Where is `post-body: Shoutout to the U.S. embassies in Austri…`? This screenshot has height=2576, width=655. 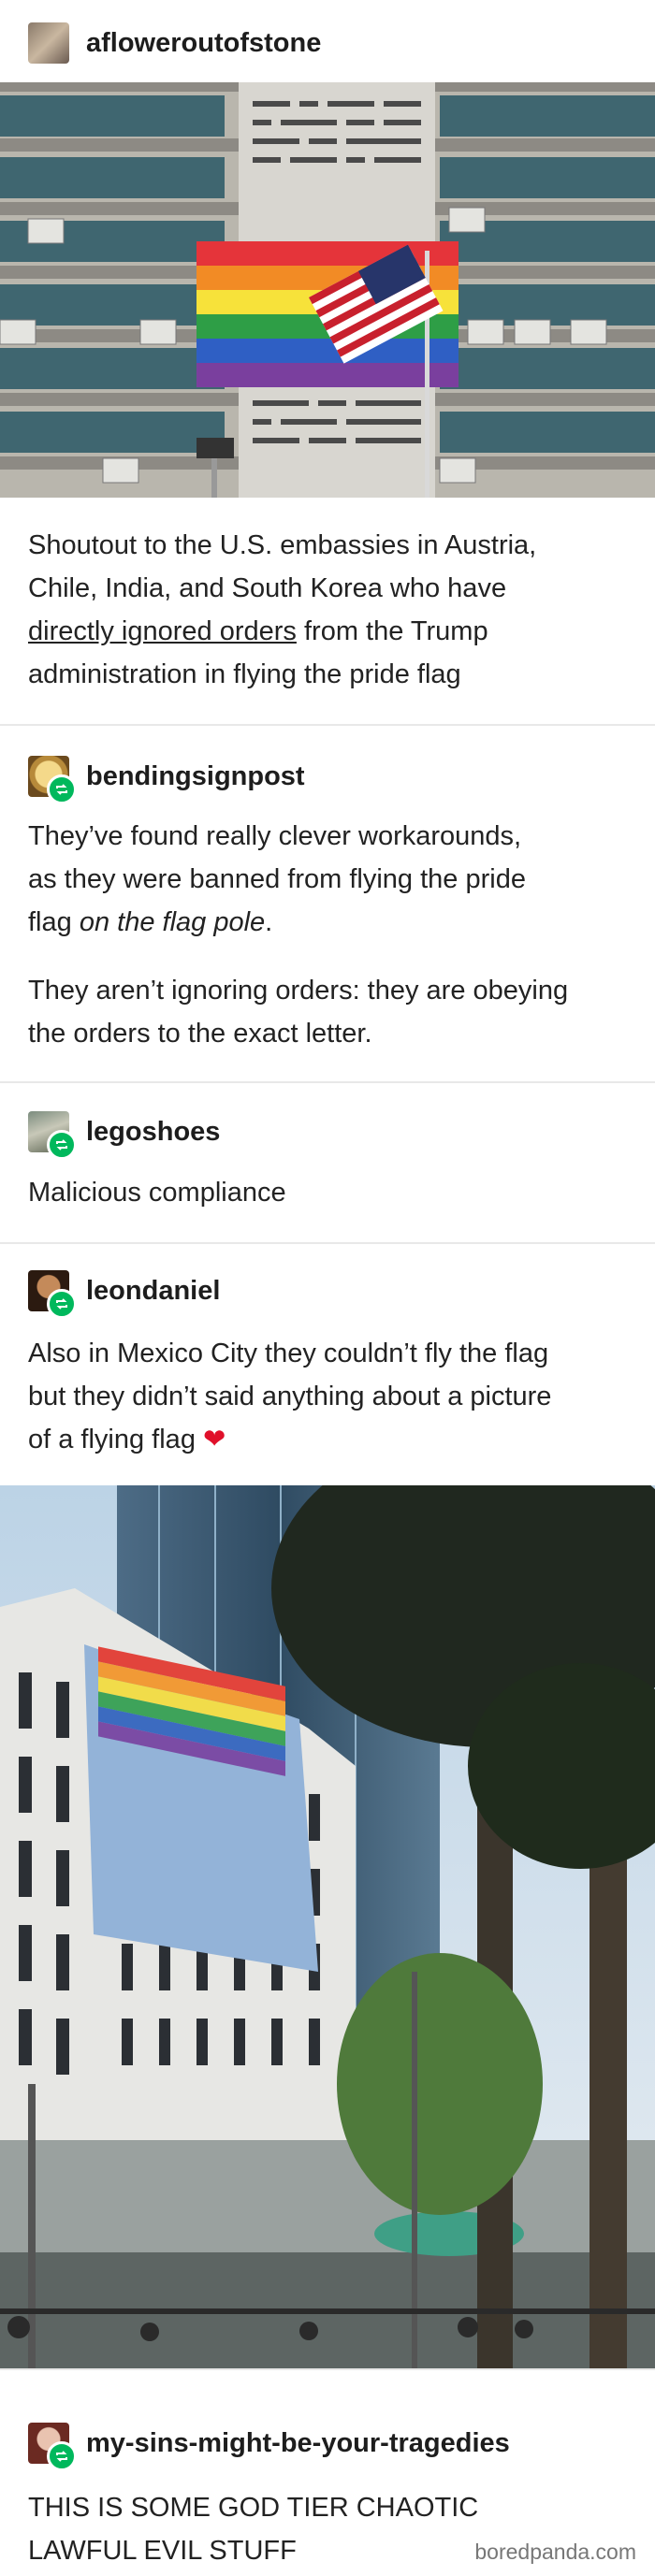 post-body: Shoutout to the U.S. embassies in Austri… is located at coordinates (327, 610).